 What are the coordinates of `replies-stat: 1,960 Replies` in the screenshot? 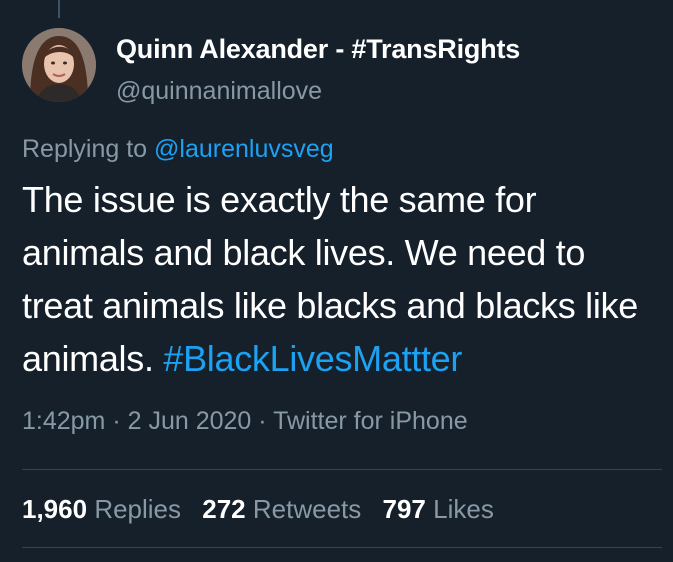 It's located at (108, 509).